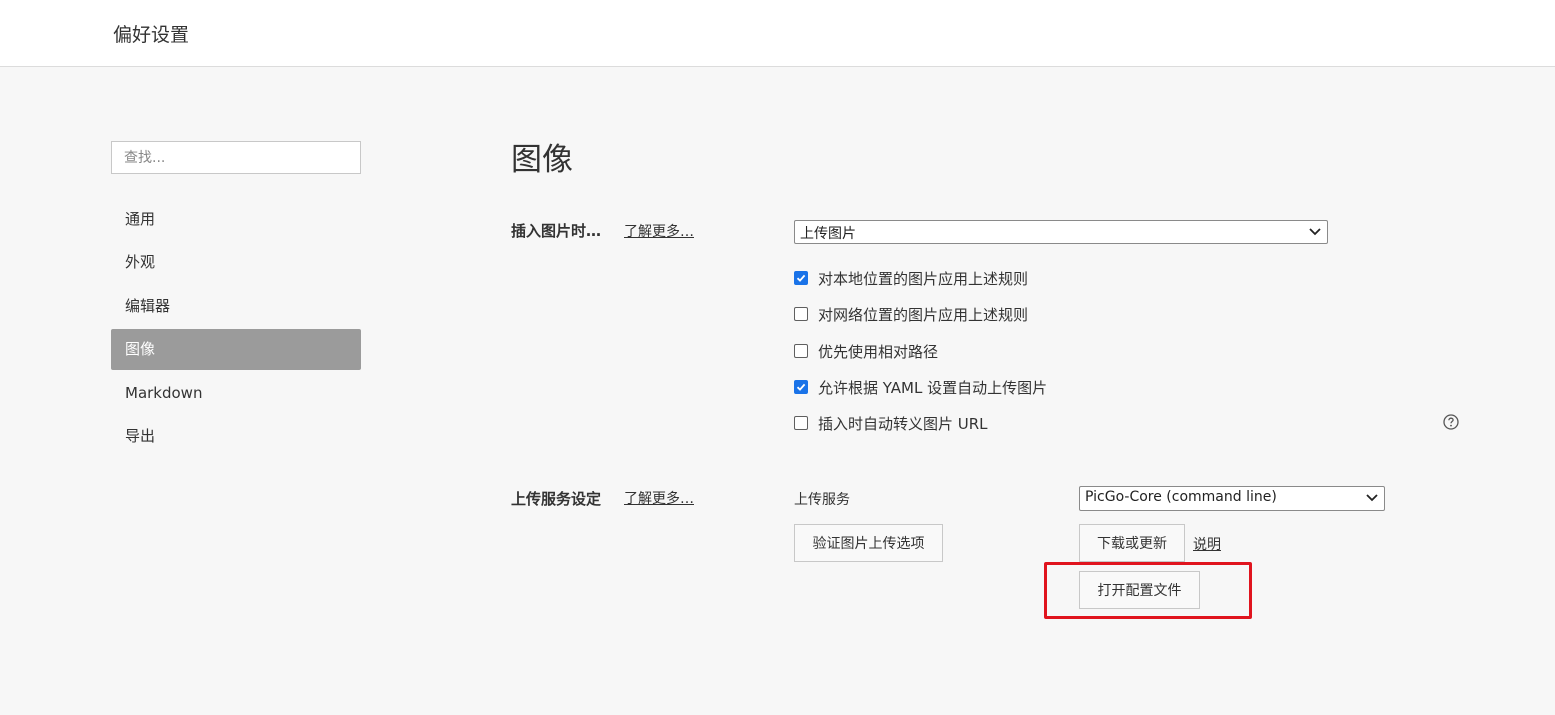 This screenshot has width=1555, height=715. I want to click on upload-service-value: PicGo-Core (command line), so click(1181, 497).